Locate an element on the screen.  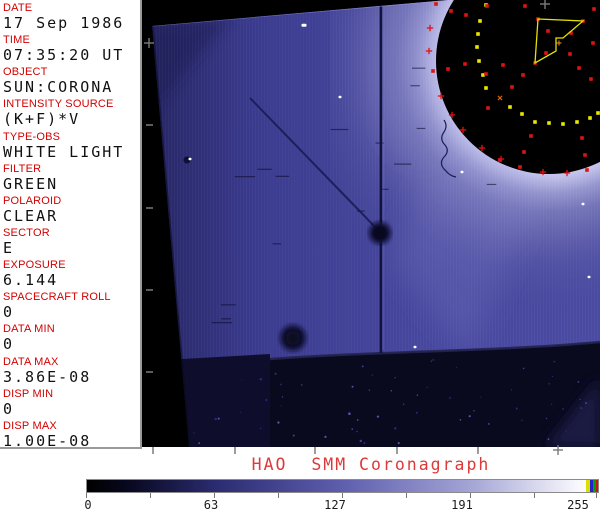
metadata-field: POLAROID CLEAR is located at coordinates (70, 211).